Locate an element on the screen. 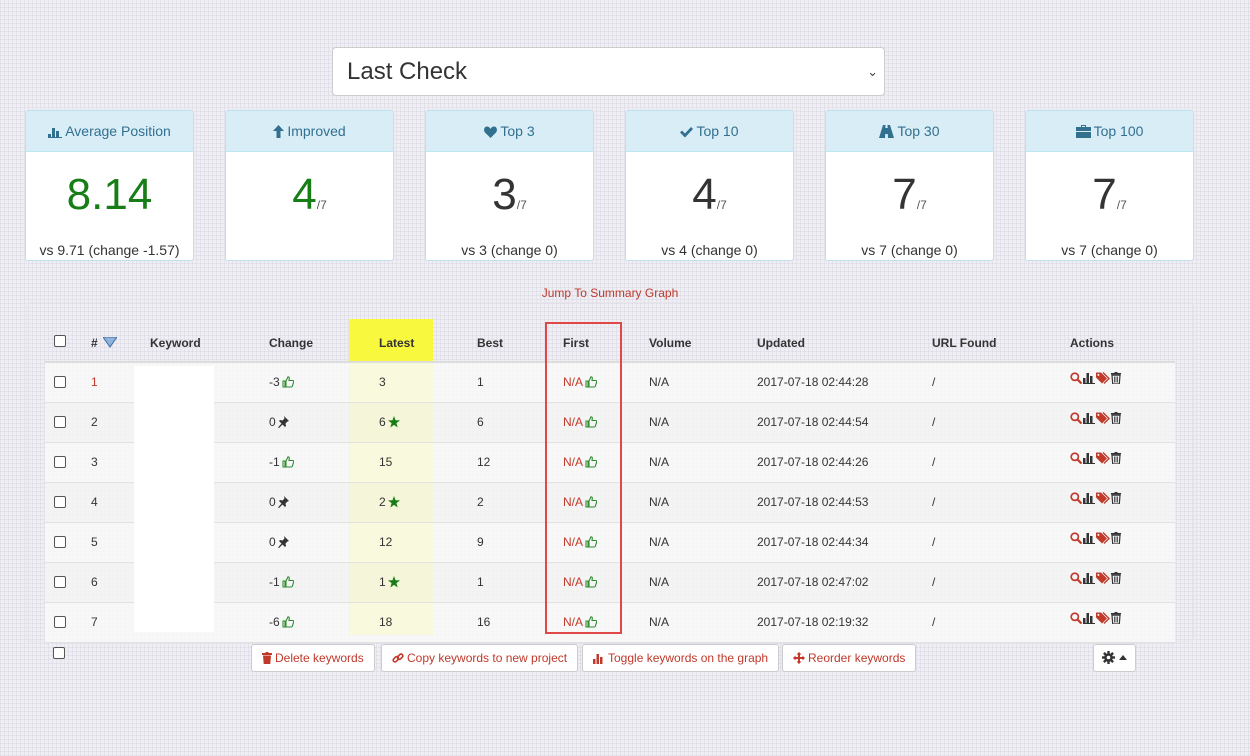 This screenshot has width=1250, height=756. row-latest-value: 15 is located at coordinates (386, 462).